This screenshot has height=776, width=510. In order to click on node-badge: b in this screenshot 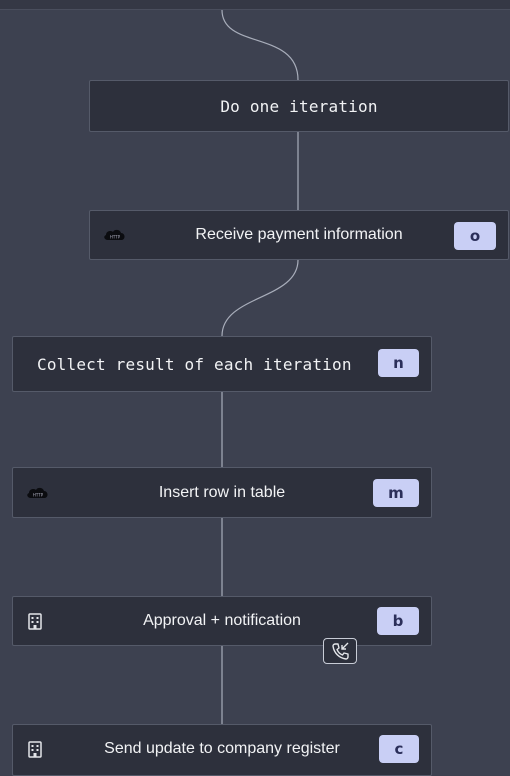, I will do `click(398, 621)`.